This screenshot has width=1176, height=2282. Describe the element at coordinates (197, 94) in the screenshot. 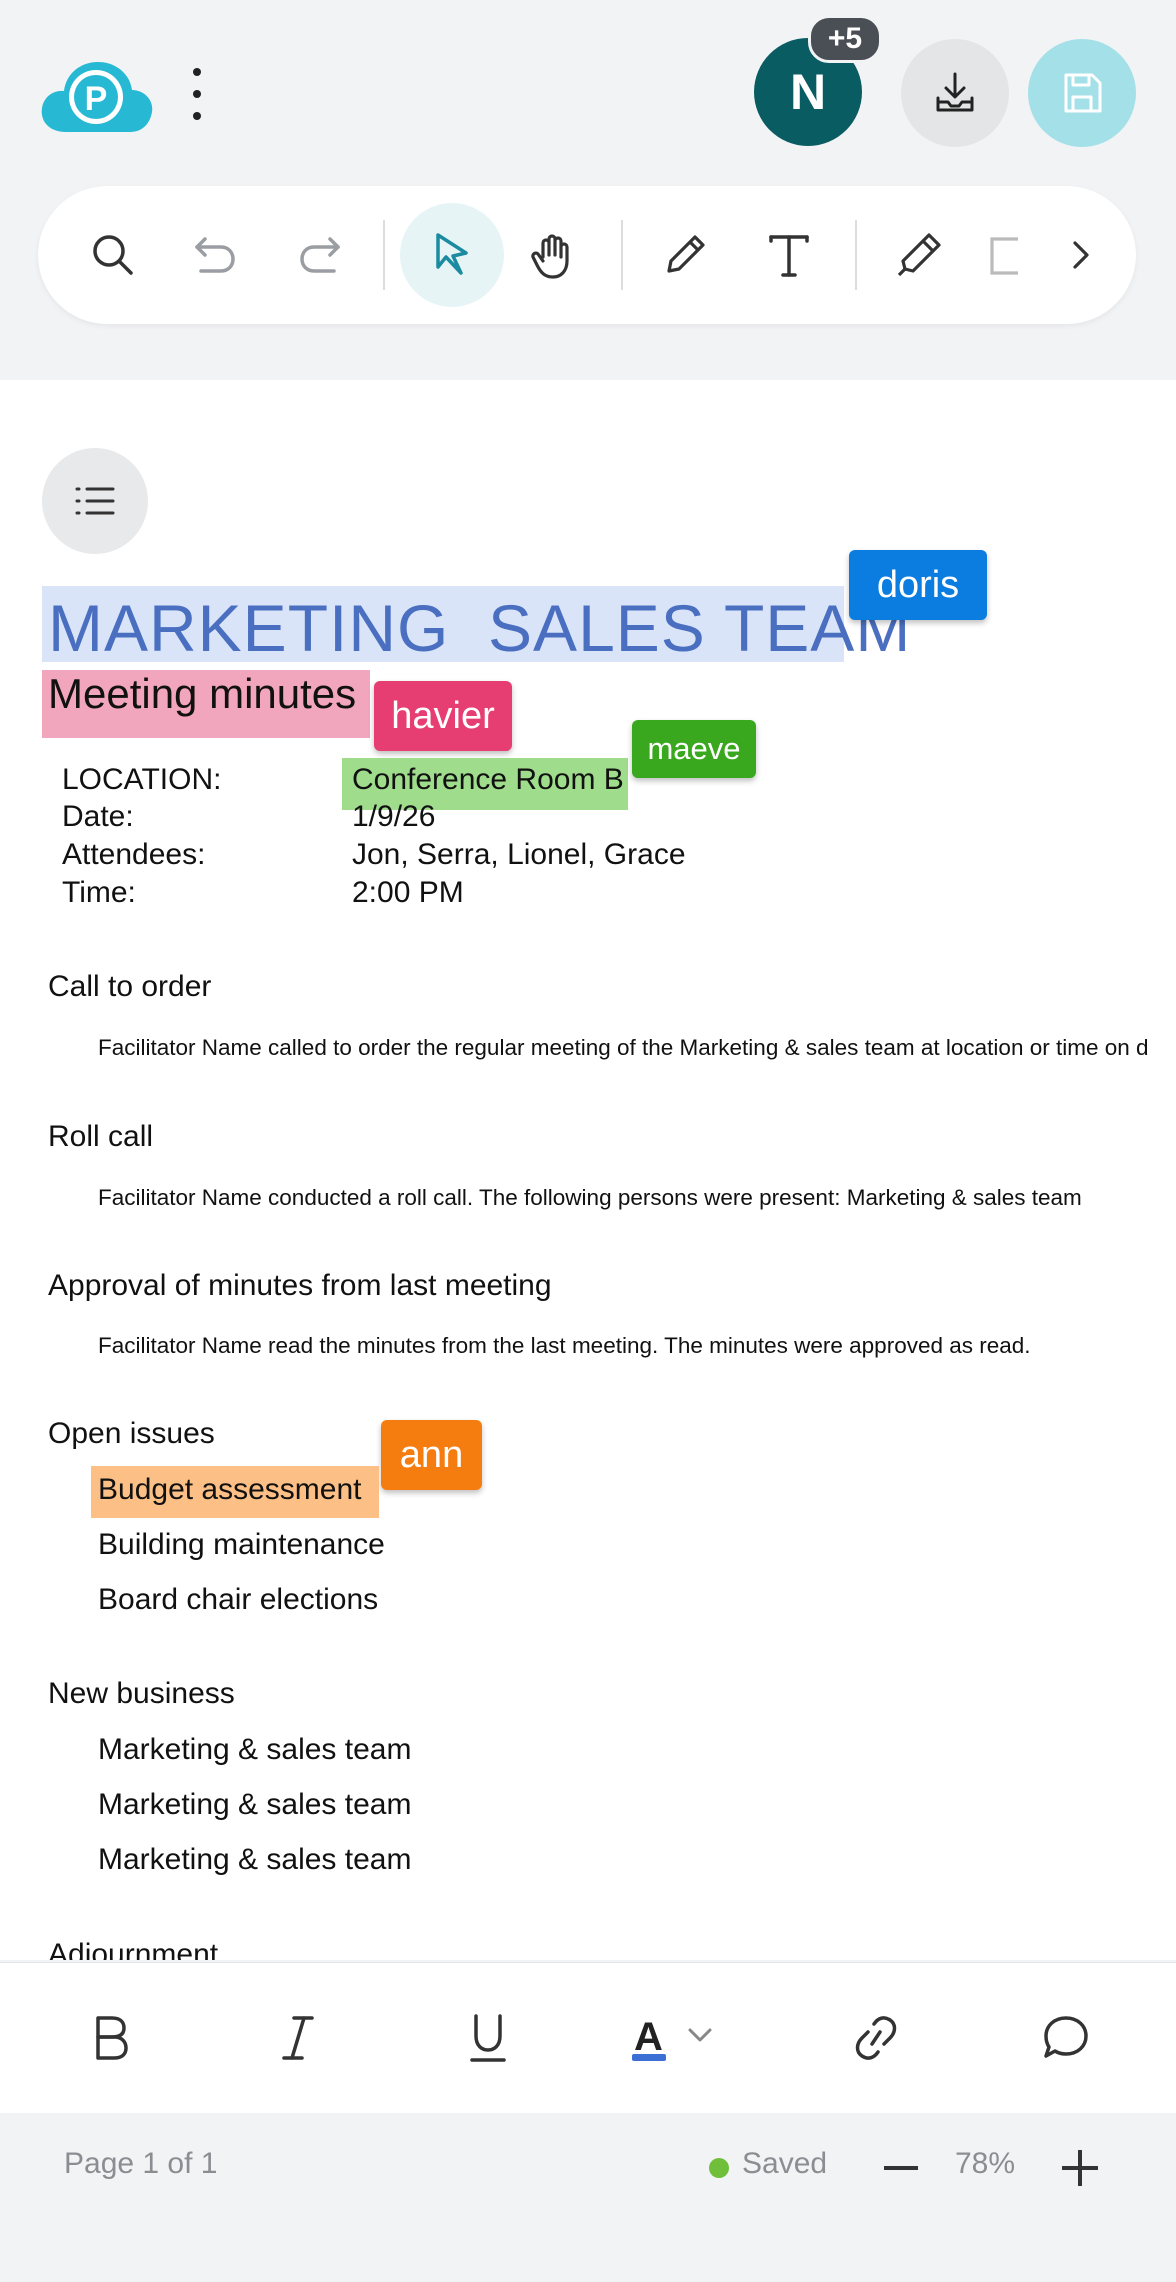

I see `more-options-icon` at that location.